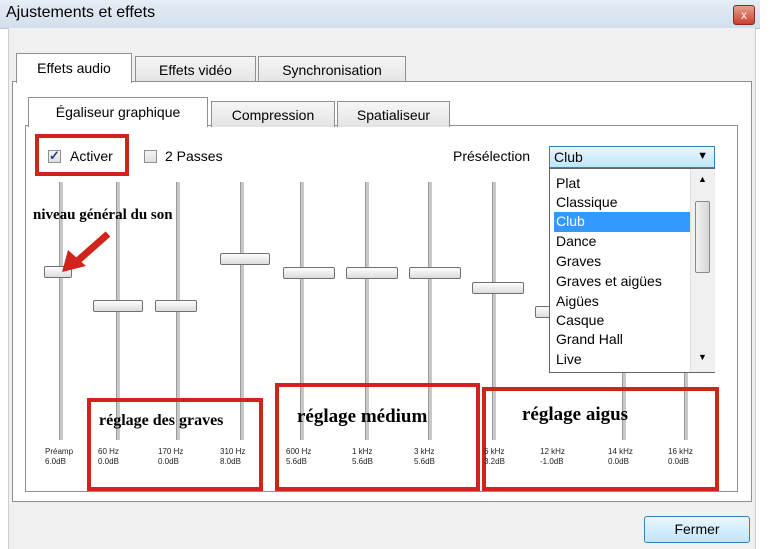 This screenshot has width=780, height=549. I want to click on scrollbar-thumb, so click(702, 237).